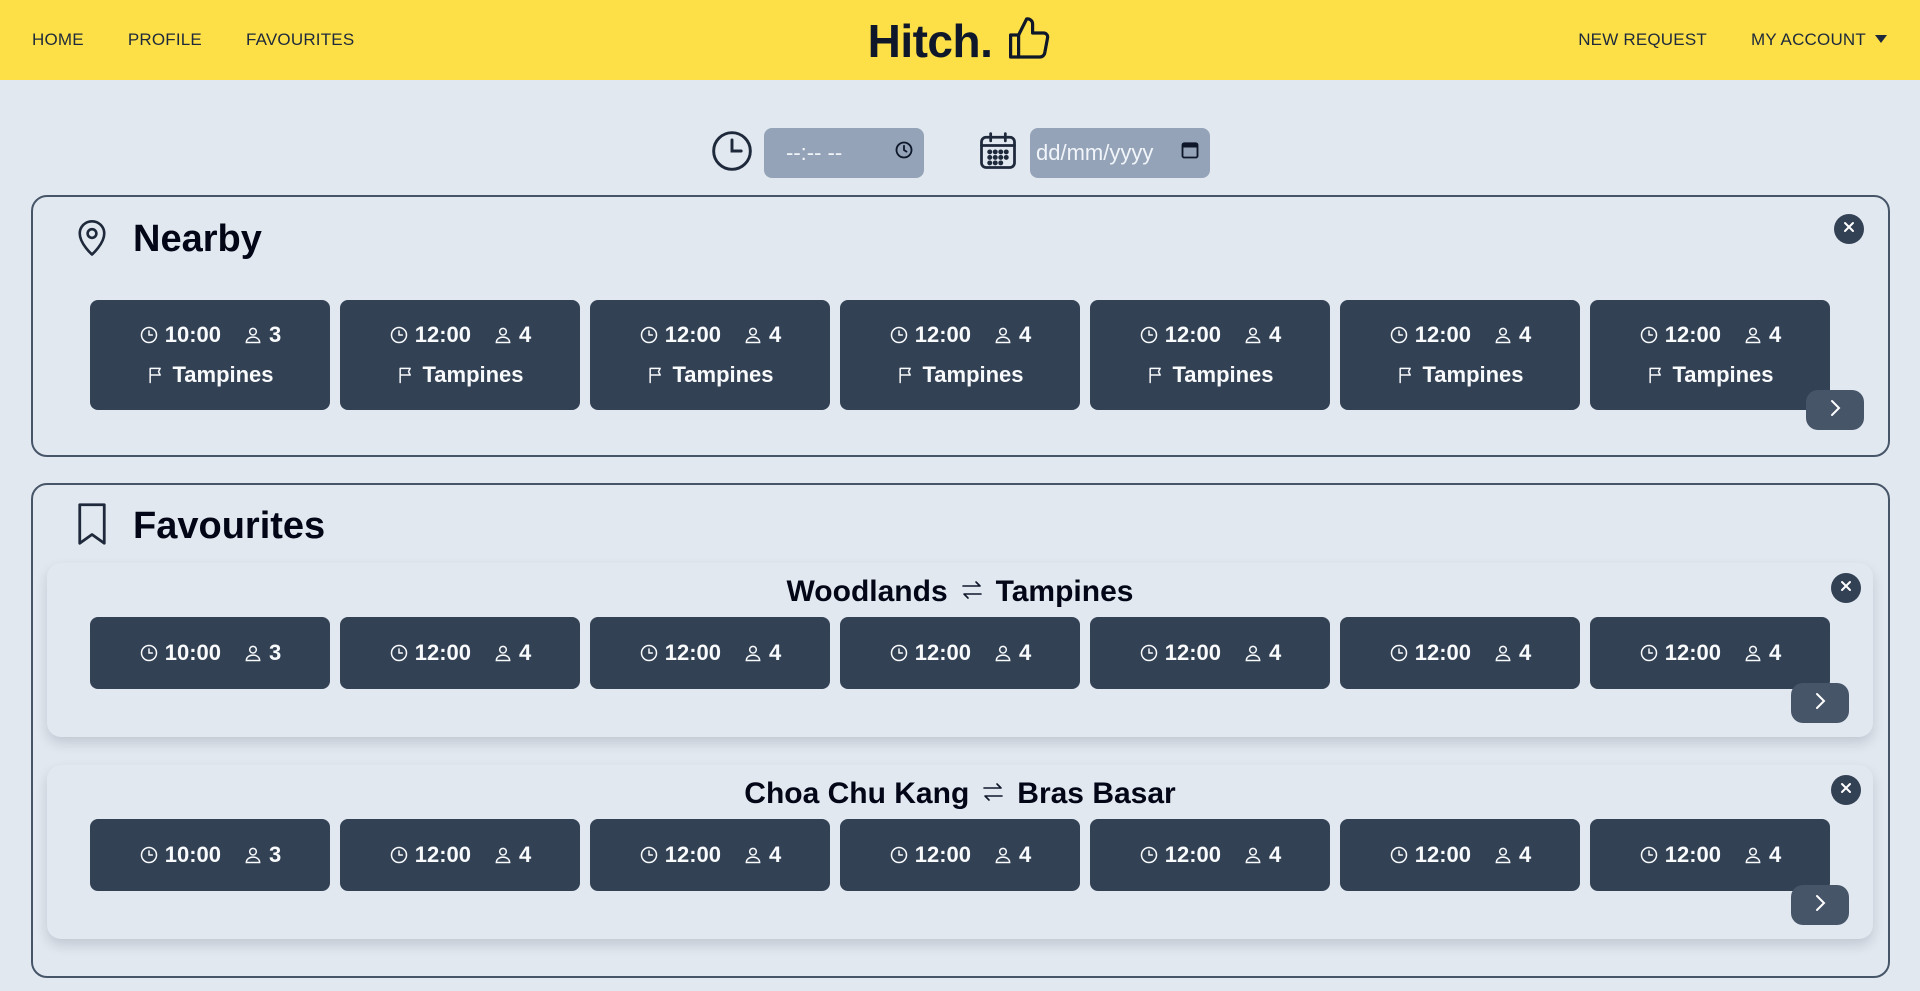  What do you see at coordinates (906, 375) in the screenshot?
I see `flag-icon` at bounding box center [906, 375].